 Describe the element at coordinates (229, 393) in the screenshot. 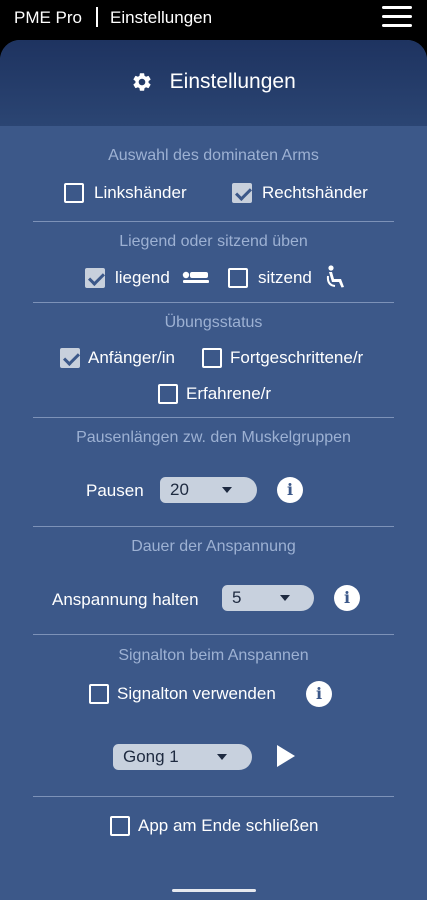

I see `checkbox-label: Erfahrene/r` at that location.